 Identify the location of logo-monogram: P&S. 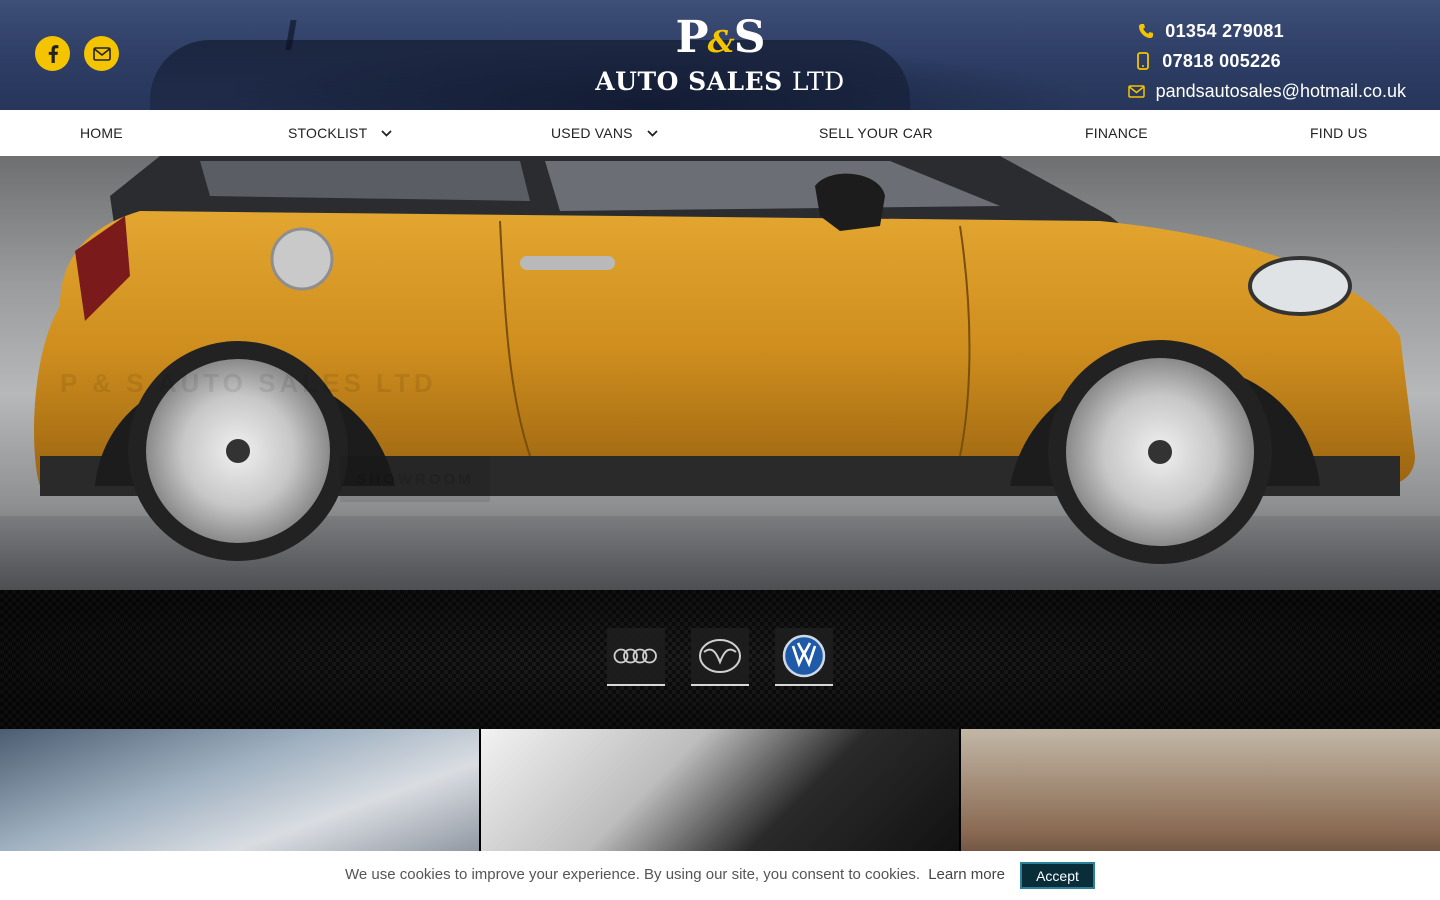
(720, 37).